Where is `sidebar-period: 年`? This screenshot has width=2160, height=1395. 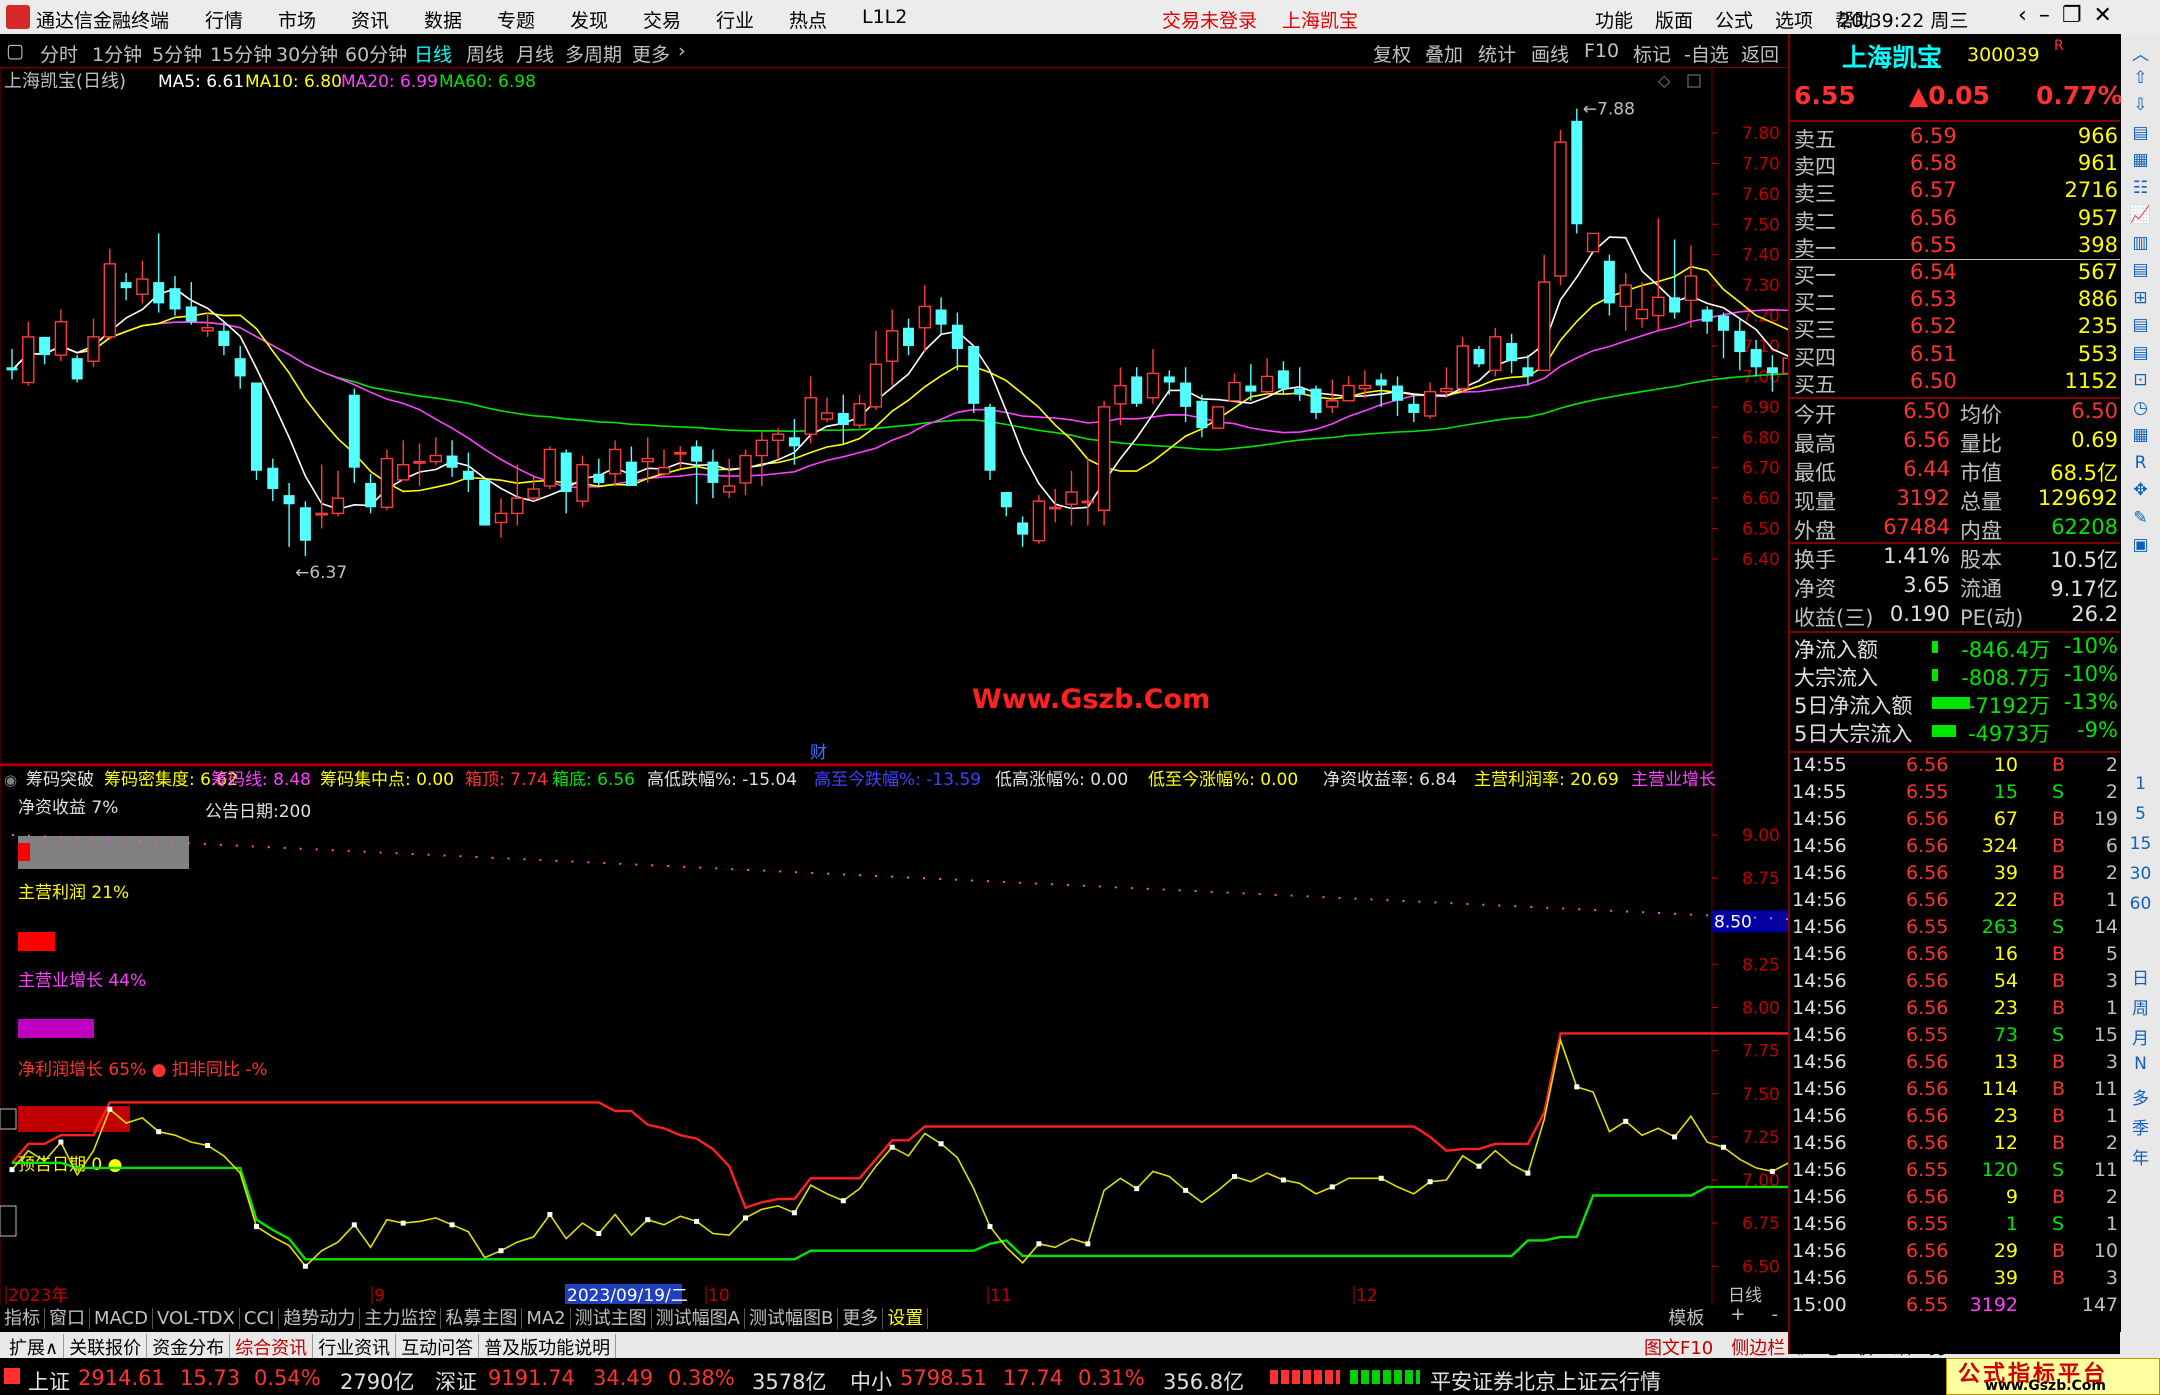
sidebar-period: 年 is located at coordinates (2140, 1156).